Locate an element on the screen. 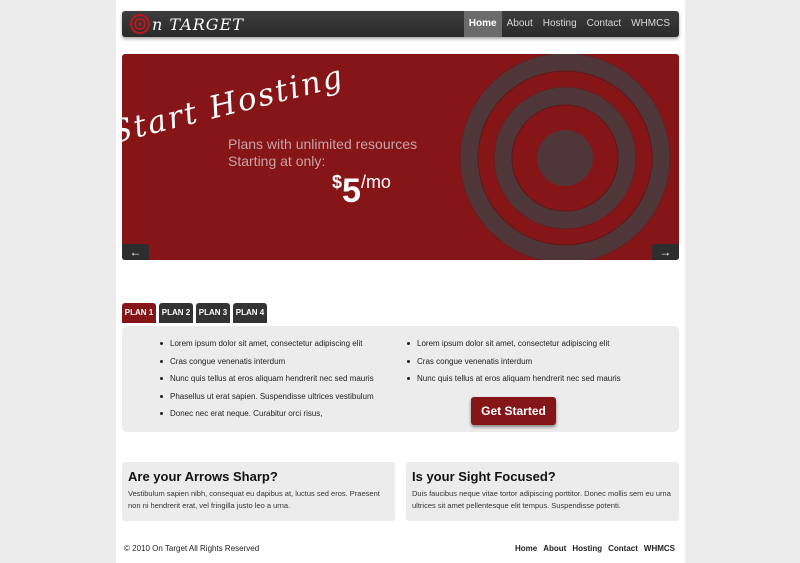 Image resolution: width=800 pixels, height=563 pixels. hero-line1: Plans with unlimited resources is located at coordinates (323, 144).